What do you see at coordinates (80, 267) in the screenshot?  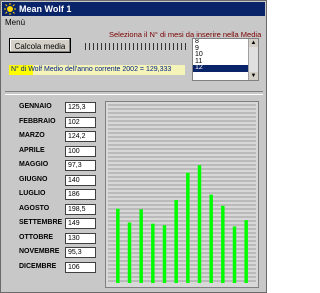 I see `month-value-field: 106` at bounding box center [80, 267].